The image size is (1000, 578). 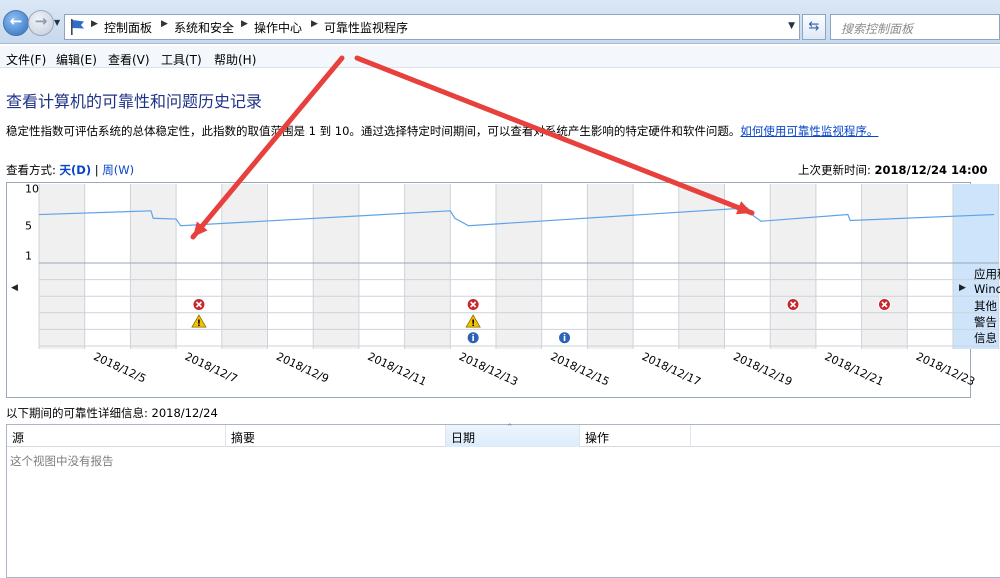 I want to click on menu-file: 文件(F), so click(x=26, y=59).